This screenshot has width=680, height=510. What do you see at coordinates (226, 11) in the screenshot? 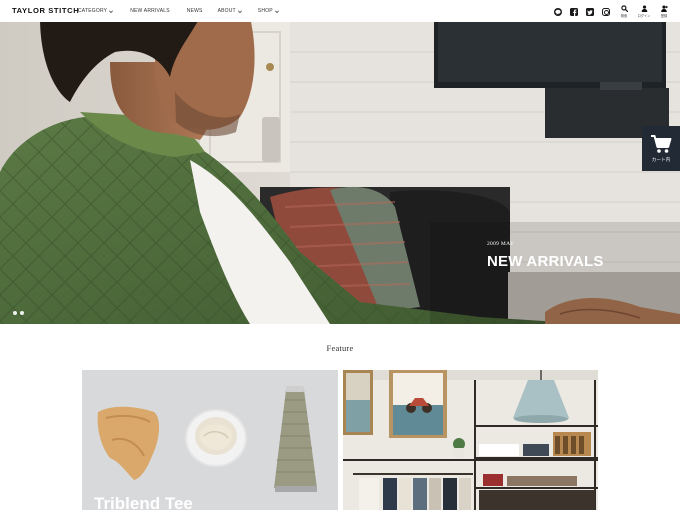
I see `nav-item-label: ABOUT` at bounding box center [226, 11].